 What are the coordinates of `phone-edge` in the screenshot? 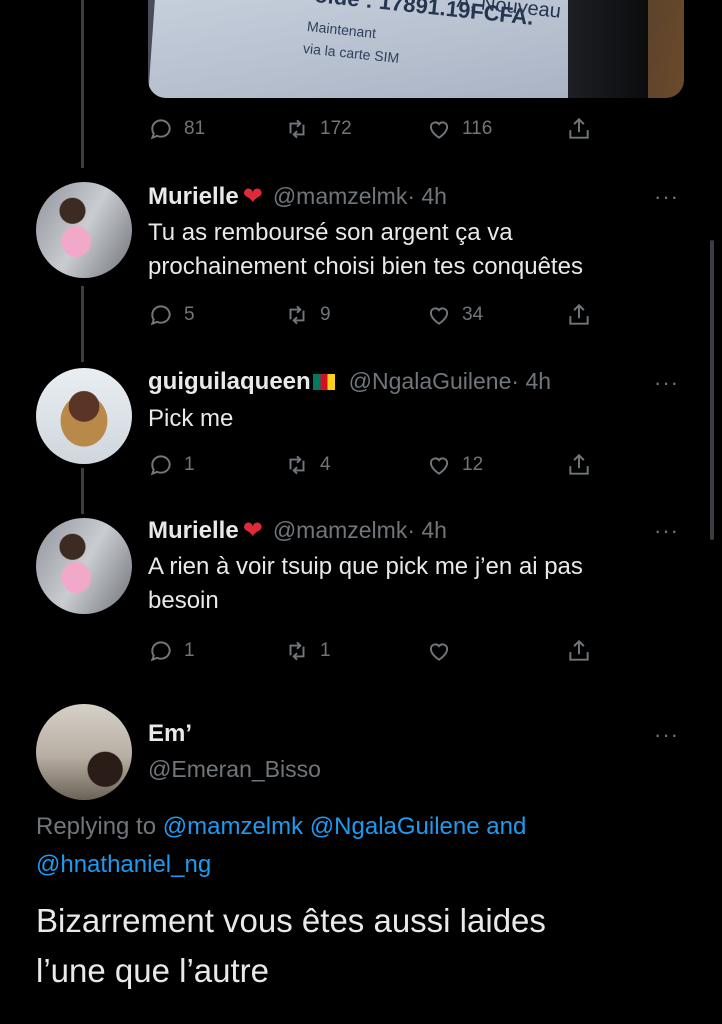 It's located at (608, 49).